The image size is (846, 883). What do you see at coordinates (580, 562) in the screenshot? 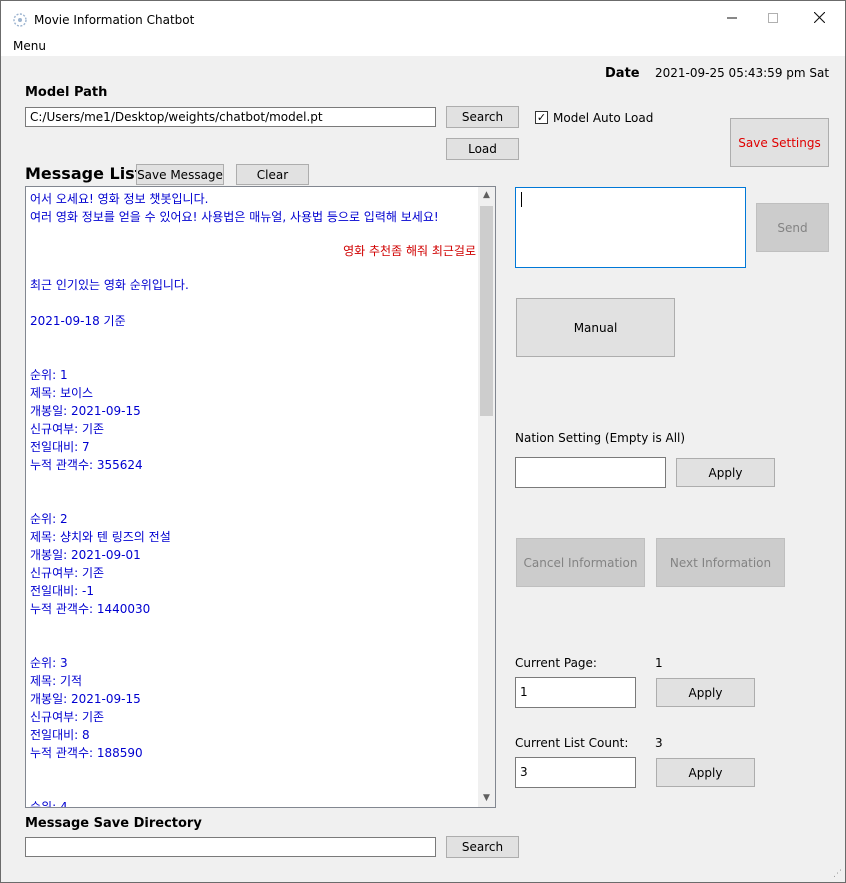
I see `cancel-information-button: Cancel Information` at bounding box center [580, 562].